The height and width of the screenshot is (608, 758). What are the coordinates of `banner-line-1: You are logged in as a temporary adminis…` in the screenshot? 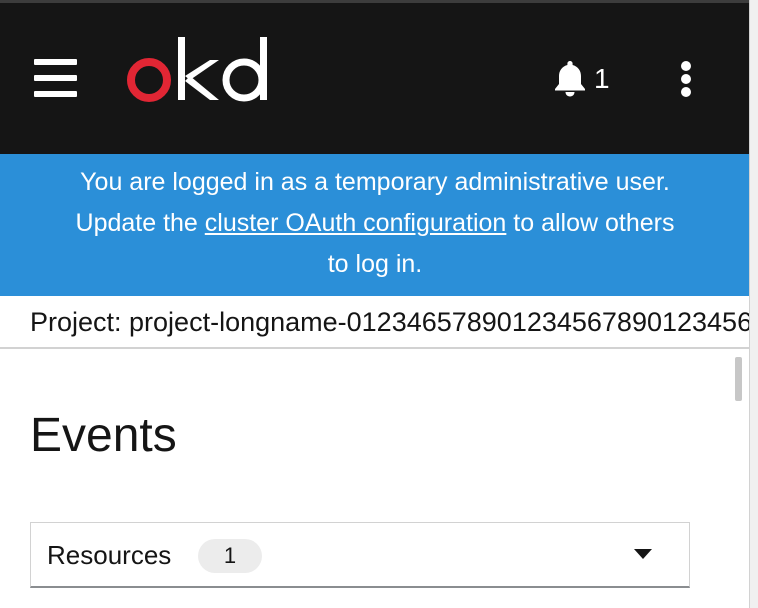 It's located at (375, 182).